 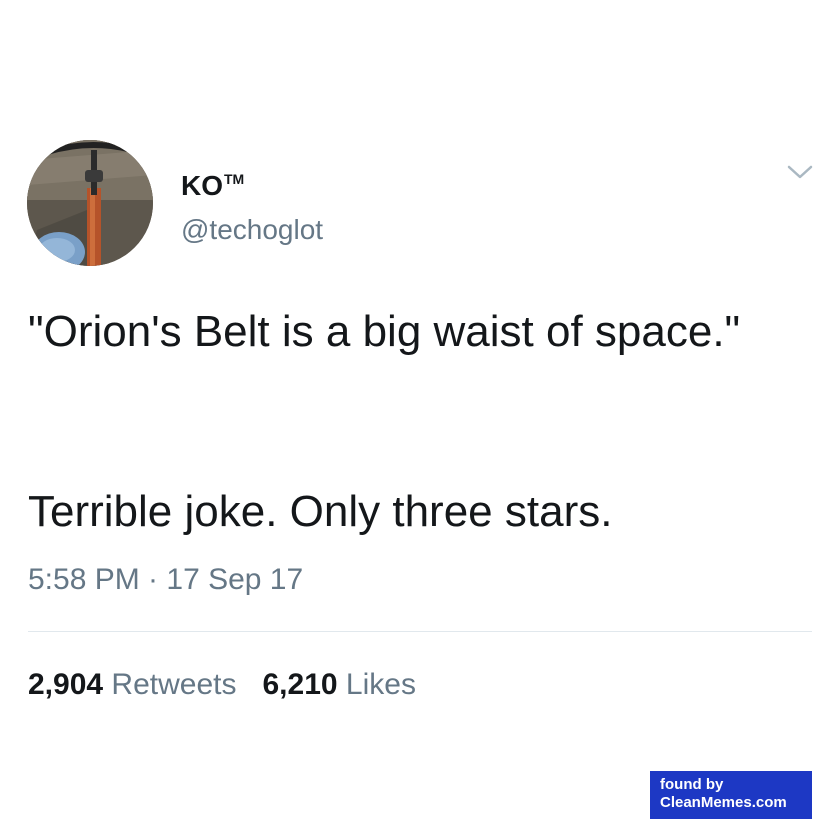 I want to click on author-handle: @techoglot, so click(x=252, y=230).